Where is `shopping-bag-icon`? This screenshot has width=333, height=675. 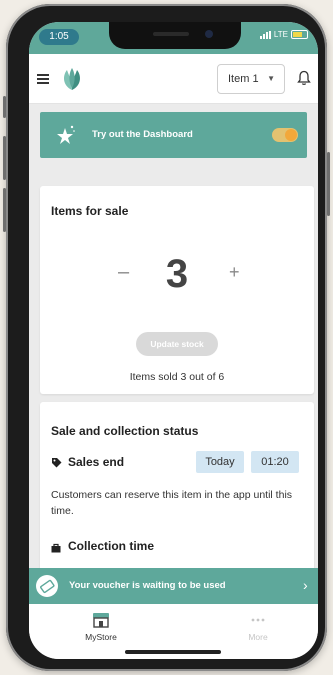 shopping-bag-icon is located at coordinates (56, 548).